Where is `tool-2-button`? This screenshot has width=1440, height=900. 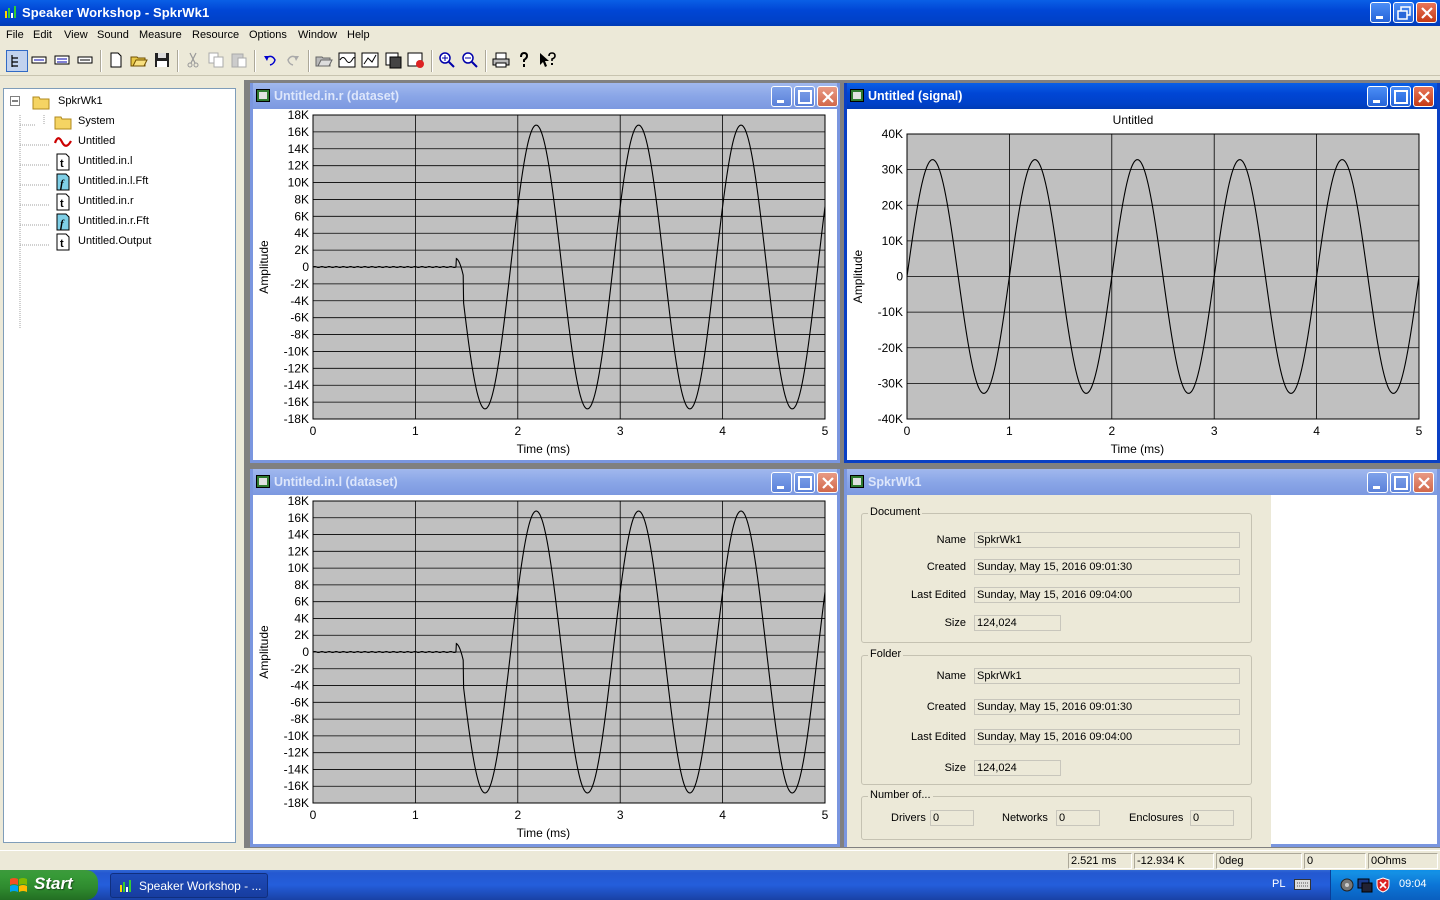
tool-2-button is located at coordinates (63, 61).